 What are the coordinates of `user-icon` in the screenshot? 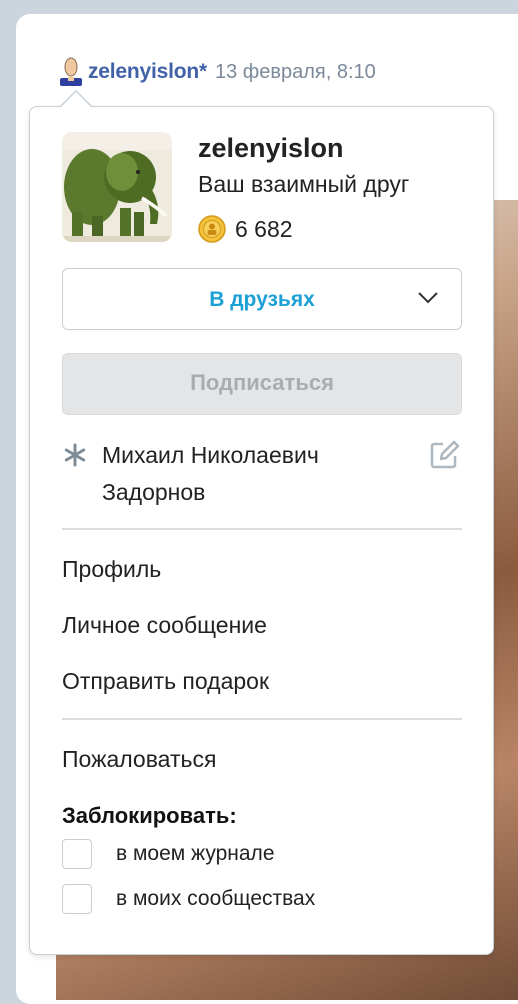 It's located at (71, 72).